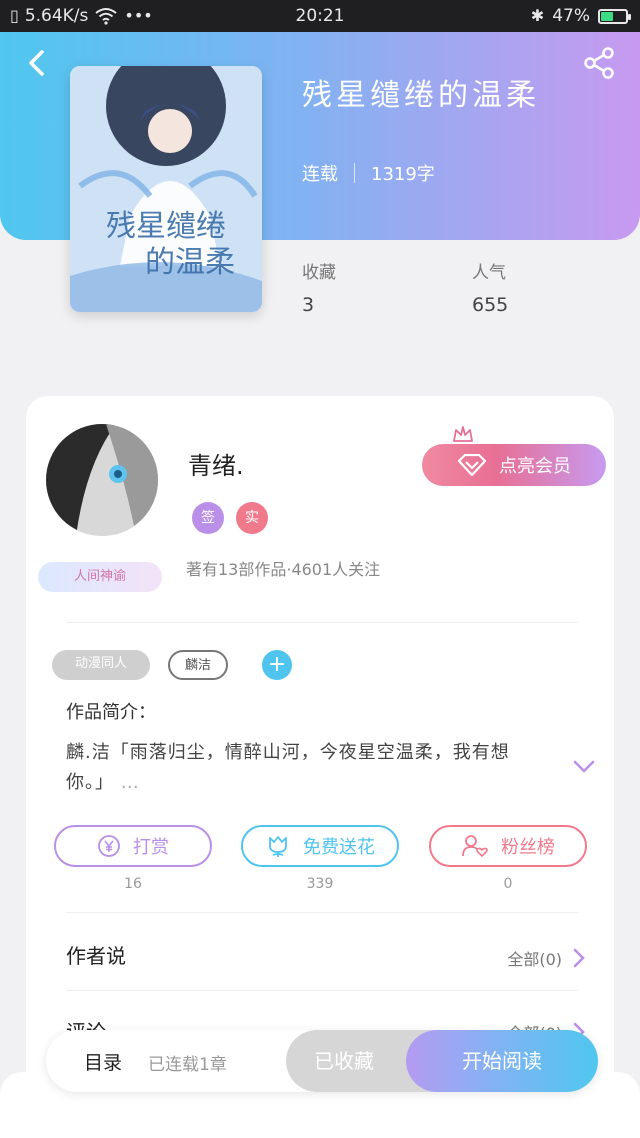  I want to click on back-arrow-icon, so click(37, 63).